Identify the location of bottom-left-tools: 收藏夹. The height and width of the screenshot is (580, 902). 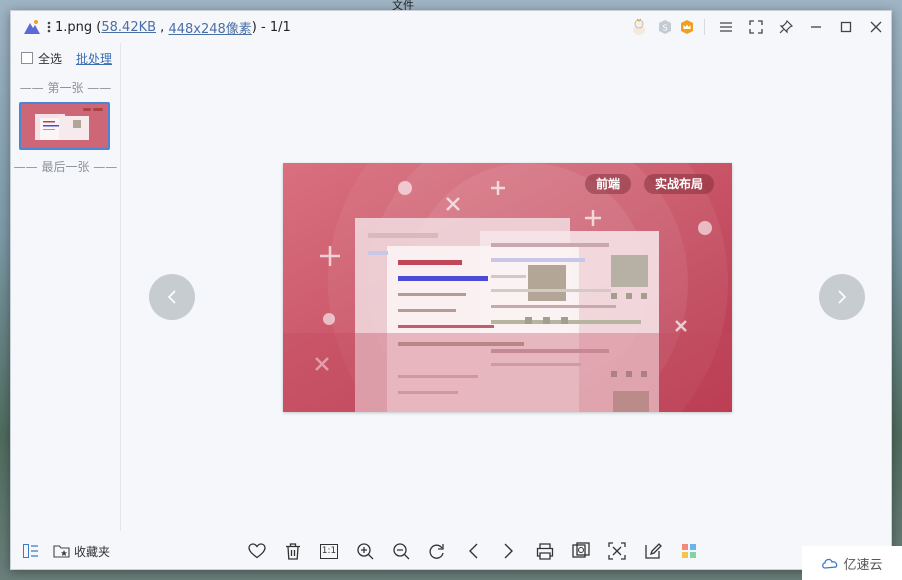
(66, 551).